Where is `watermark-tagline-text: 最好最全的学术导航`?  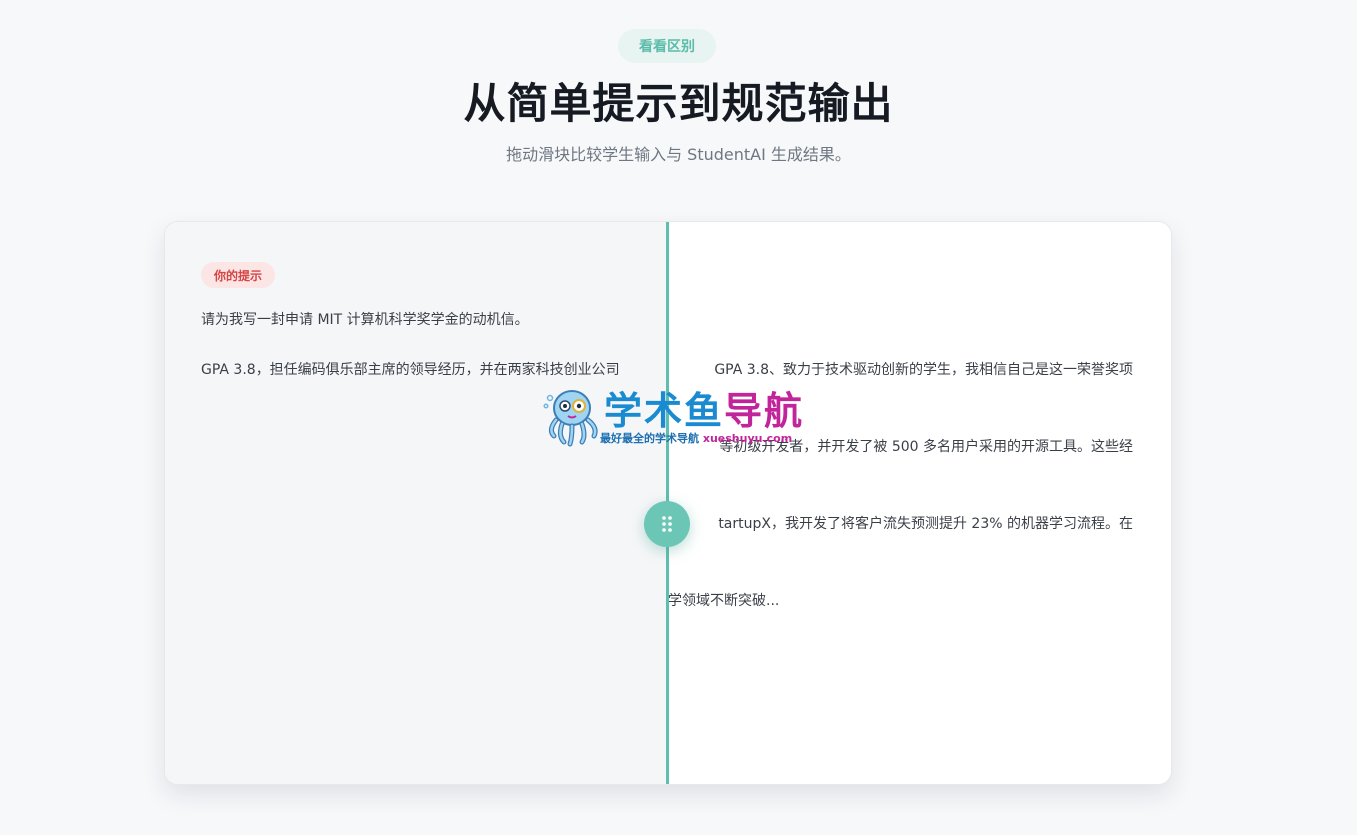
watermark-tagline-text: 最好最全的学术导航 is located at coordinates (649, 438).